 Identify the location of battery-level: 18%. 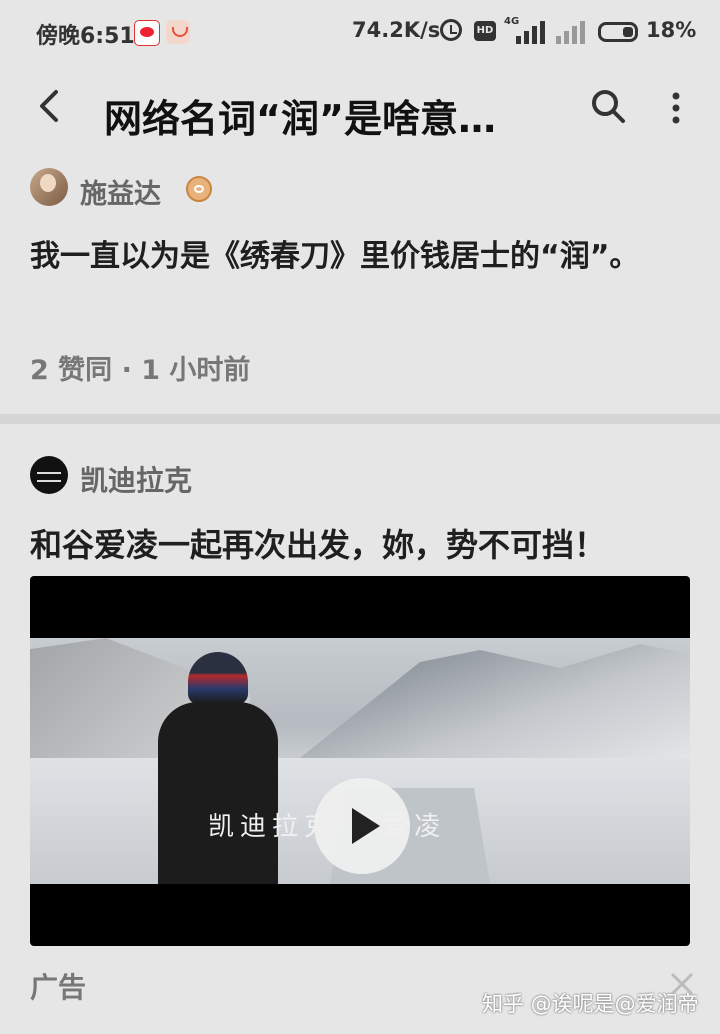
(671, 30).